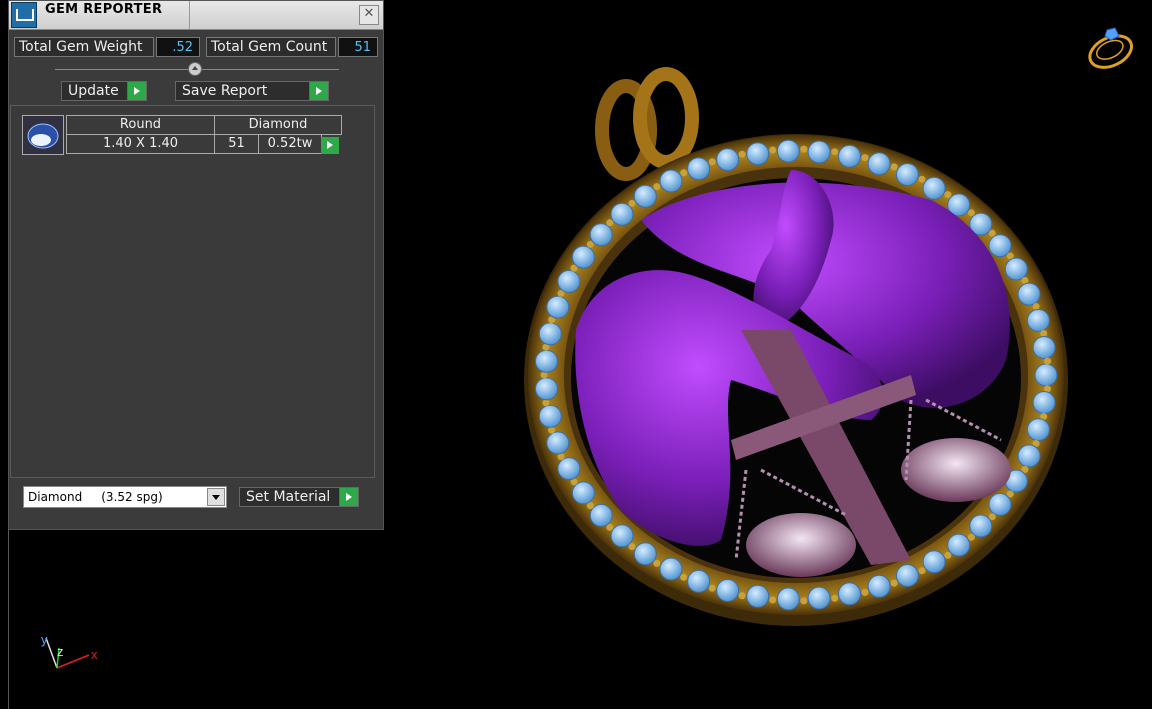 The image size is (1152, 709). I want to click on set-material-button-label: Set Material, so click(288, 497).